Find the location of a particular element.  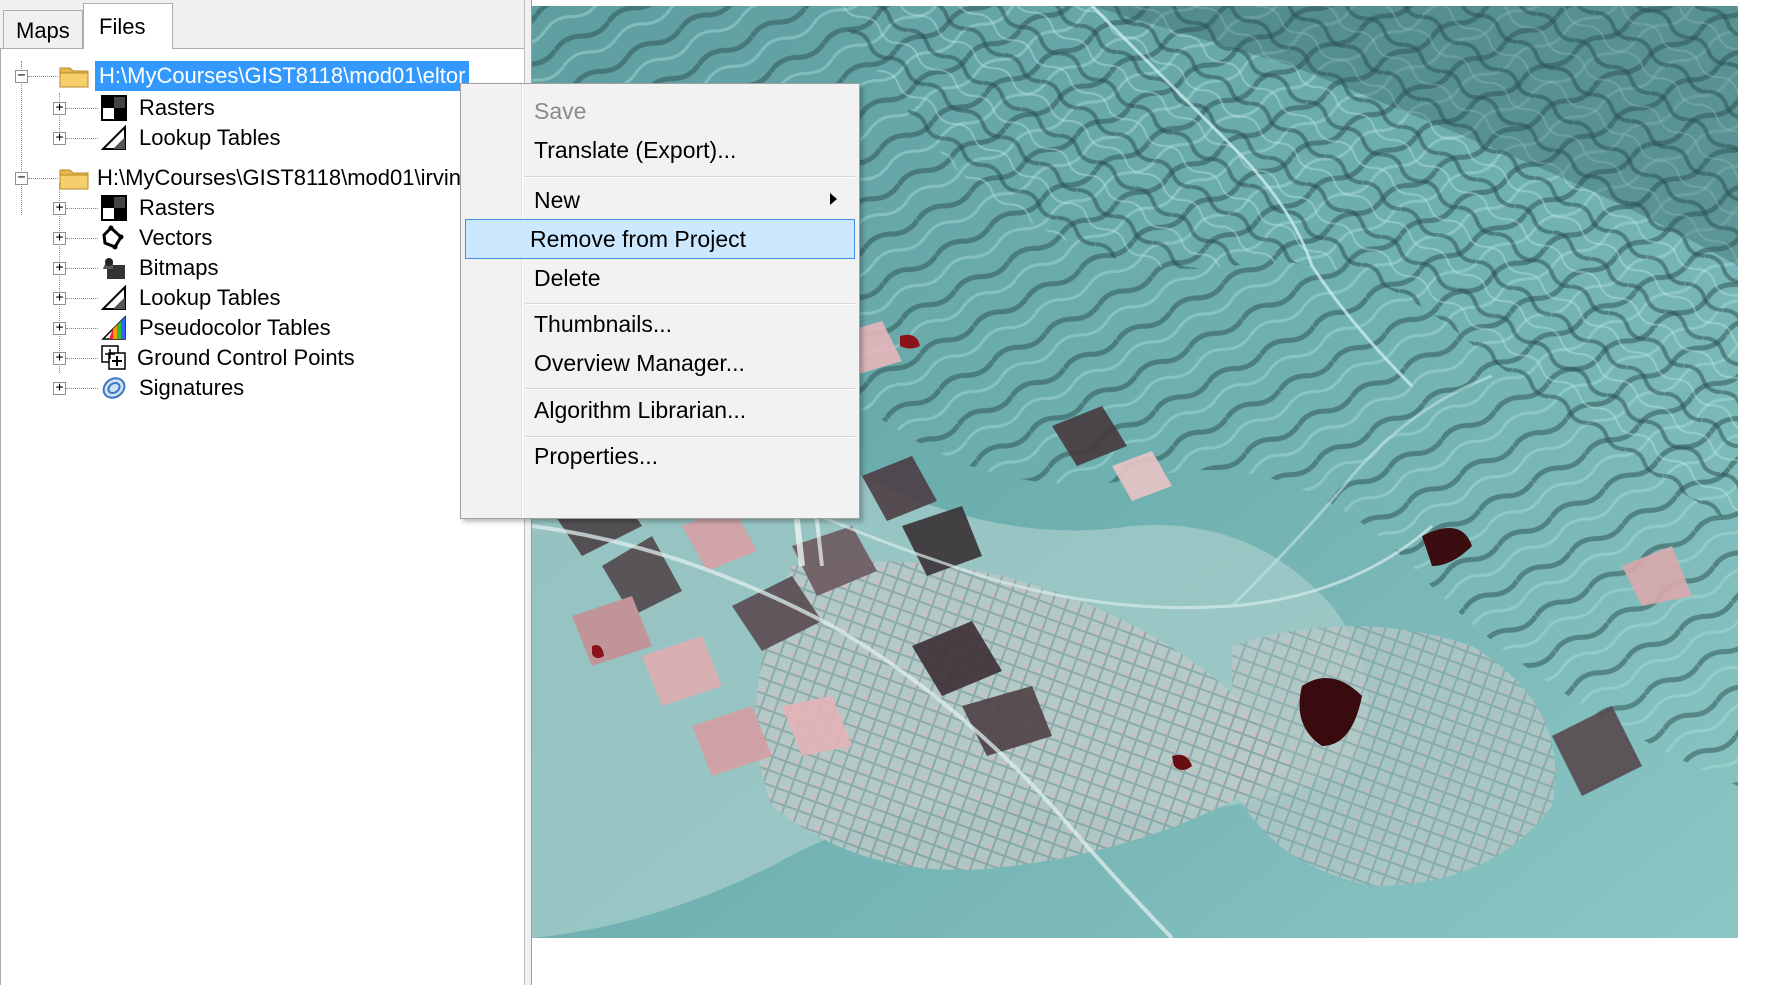

menu-item-save: Save is located at coordinates (660, 111).